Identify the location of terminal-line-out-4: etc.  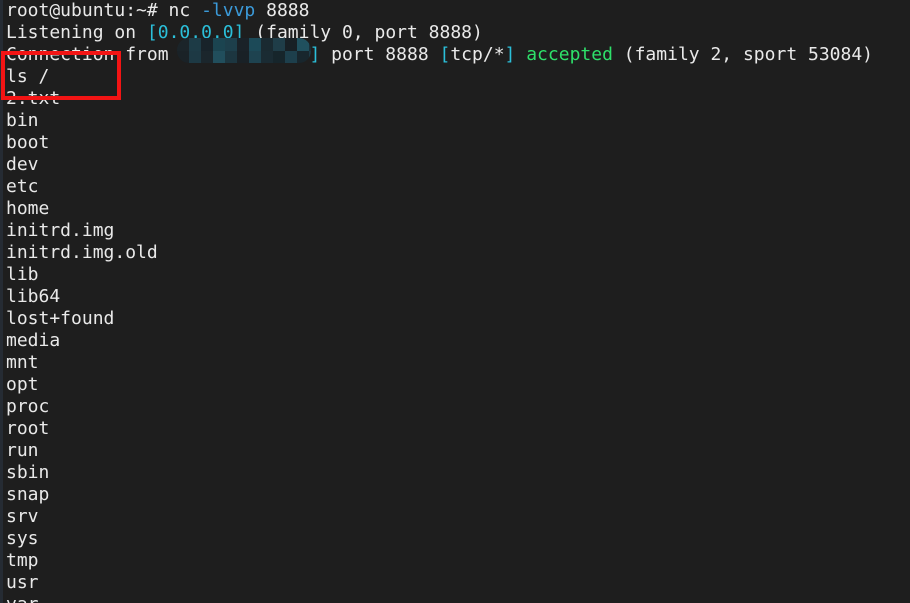
(22, 187).